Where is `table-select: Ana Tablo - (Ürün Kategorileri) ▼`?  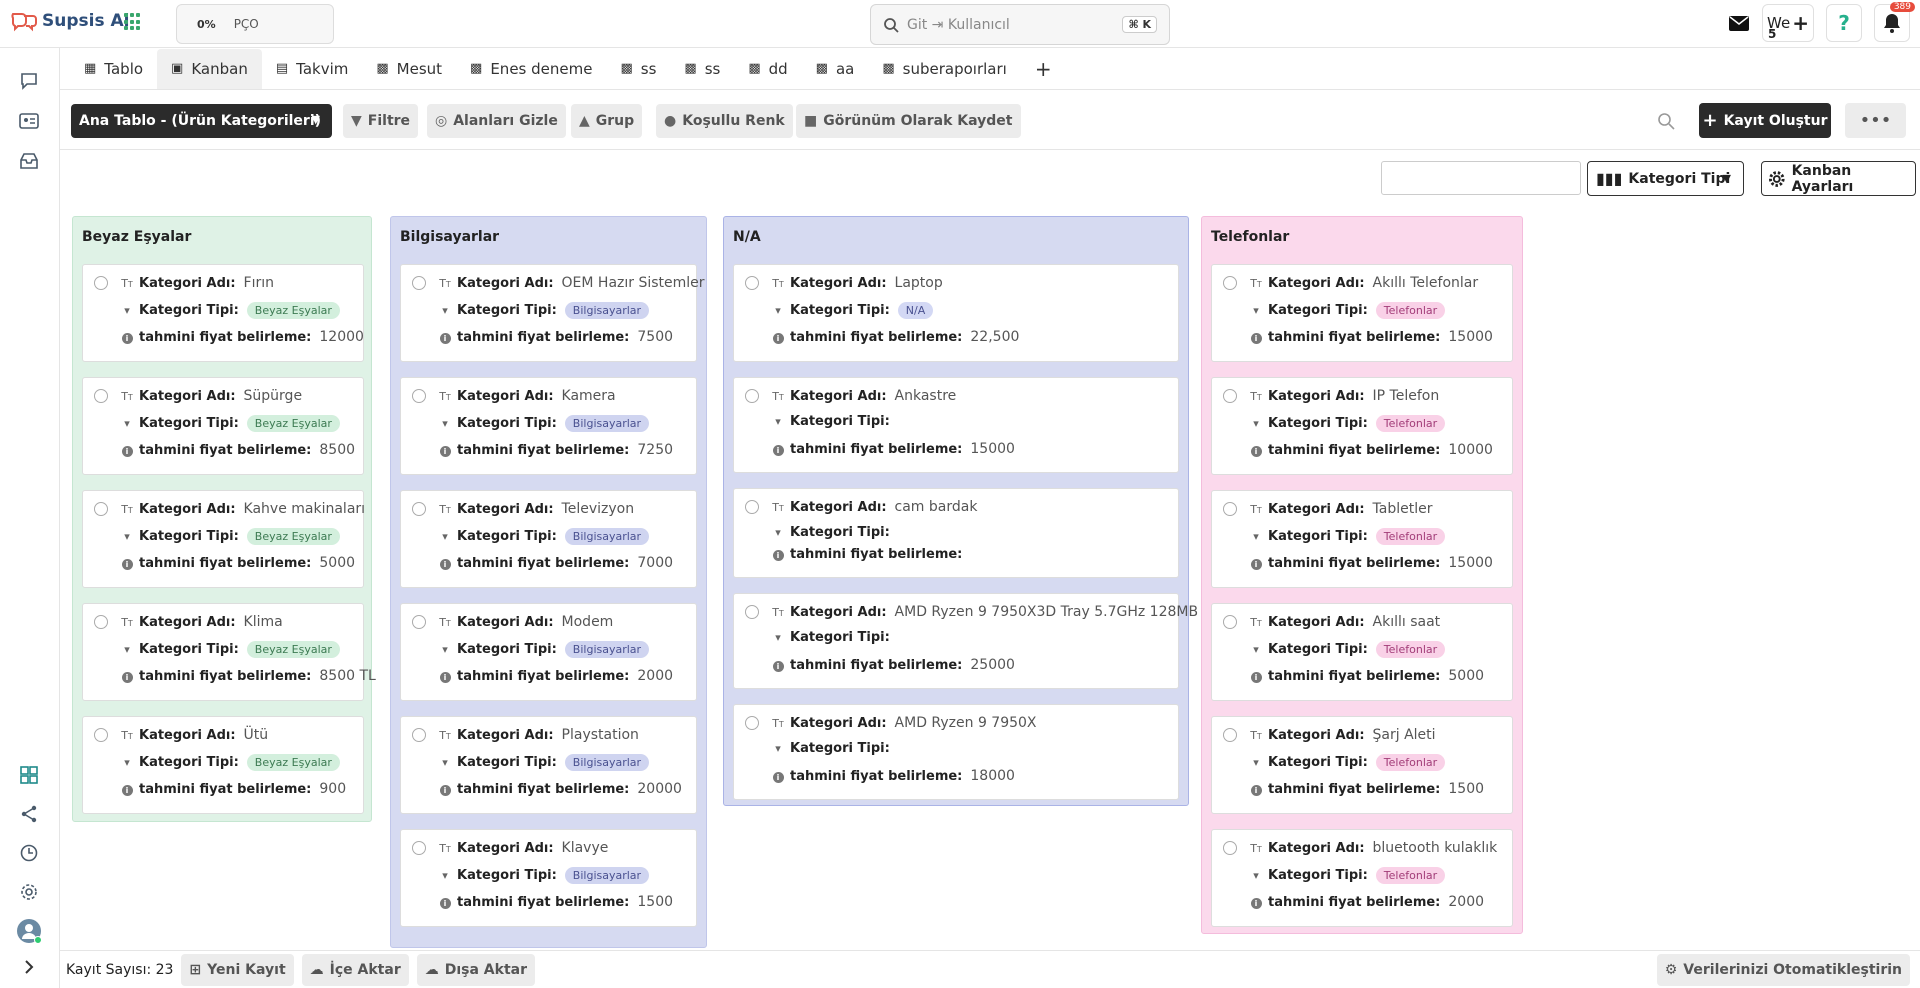 table-select: Ana Tablo - (Ürün Kategorileri) ▼ is located at coordinates (201, 121).